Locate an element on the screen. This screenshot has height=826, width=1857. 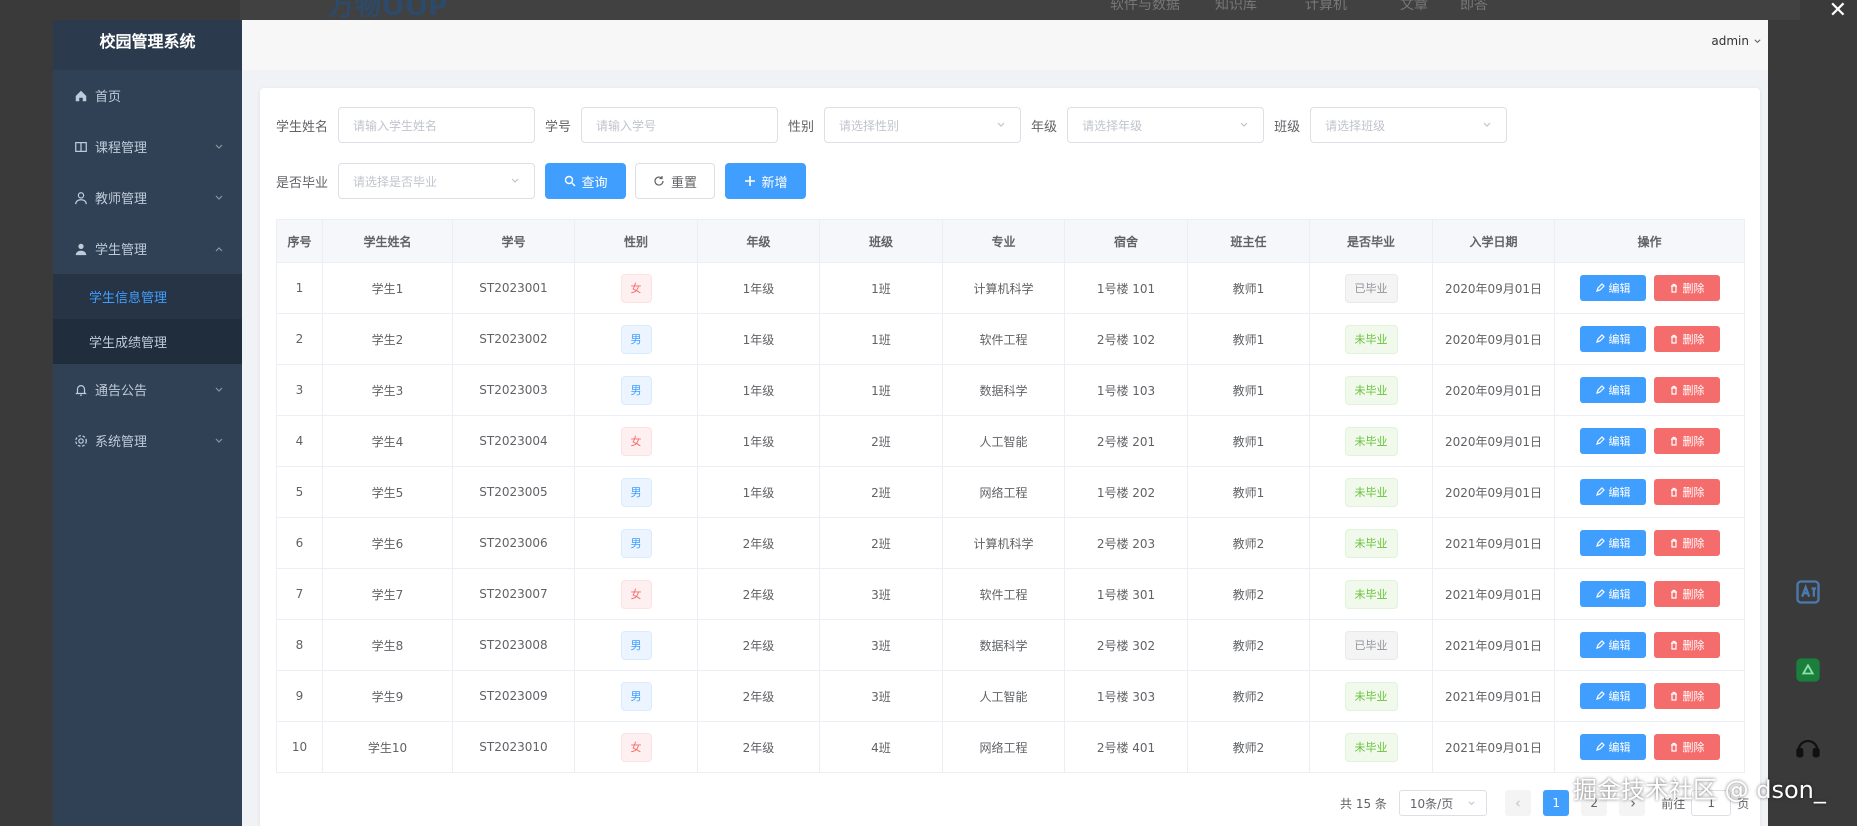
plus-icon is located at coordinates (749, 181).